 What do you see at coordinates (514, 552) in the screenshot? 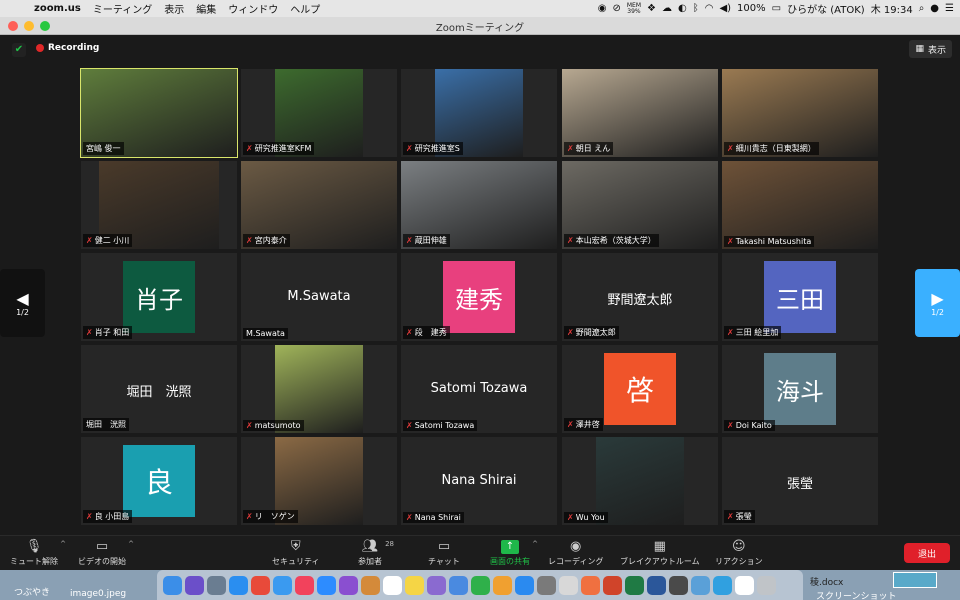
I see `share-screen-button: ↑ 画面の共有 ^` at bounding box center [514, 552].